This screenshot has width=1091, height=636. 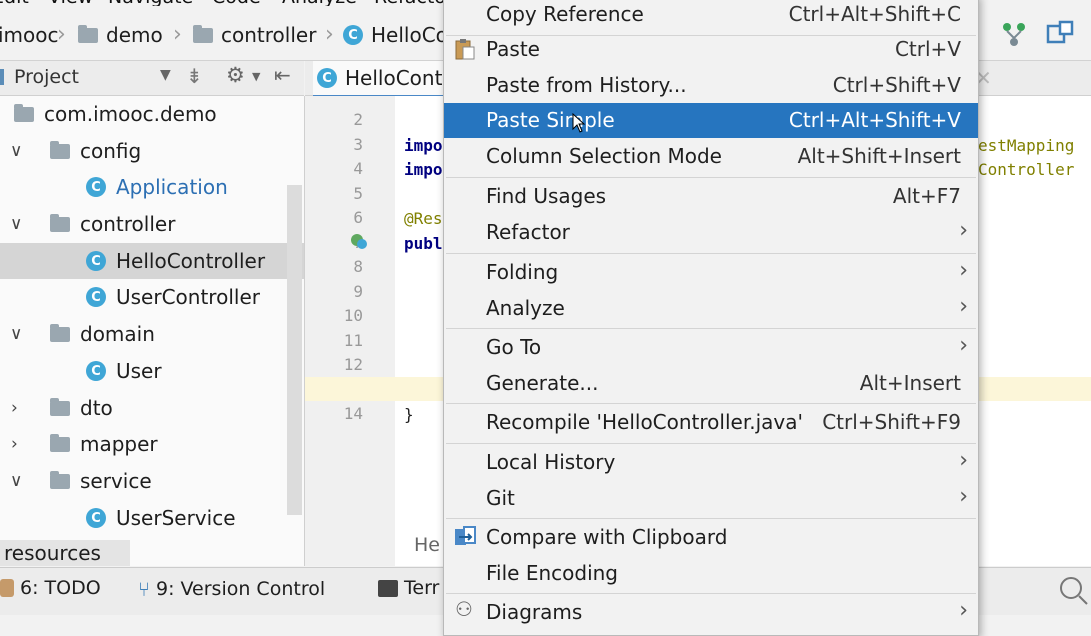 What do you see at coordinates (134, 35) in the screenshot?
I see `crumb-label: demo` at bounding box center [134, 35].